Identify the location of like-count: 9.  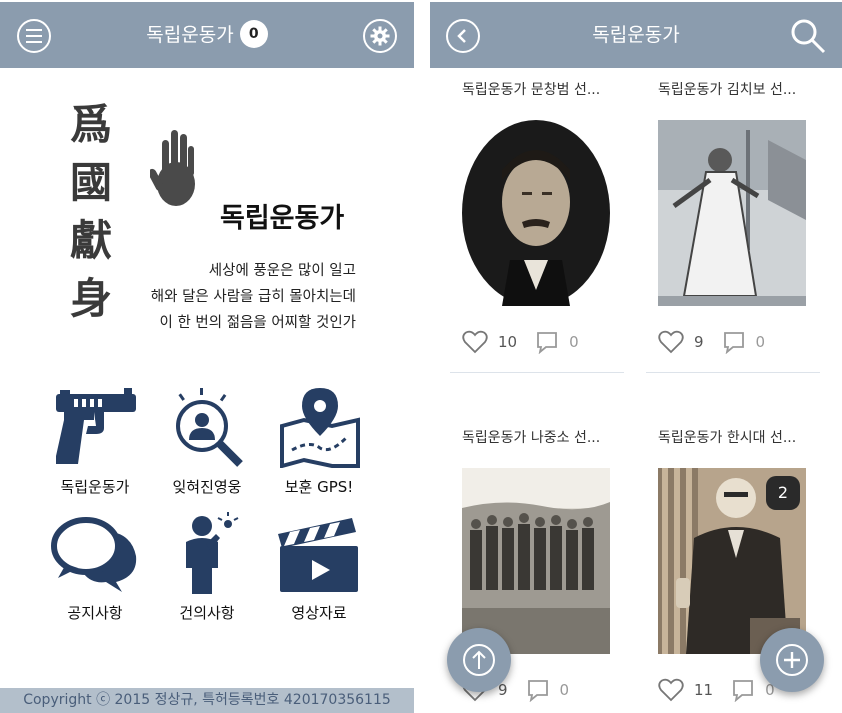
(699, 342).